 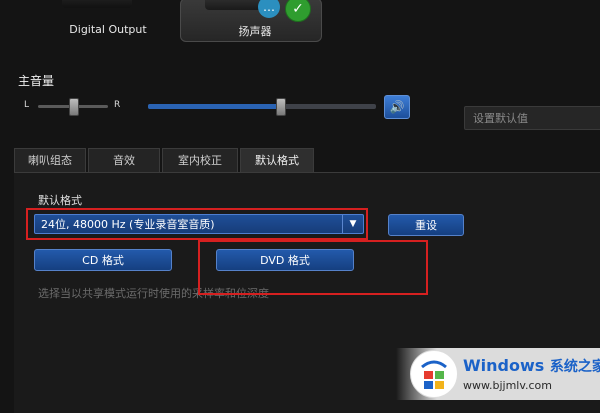 I want to click on mute-button: 🔊, so click(x=397, y=107).